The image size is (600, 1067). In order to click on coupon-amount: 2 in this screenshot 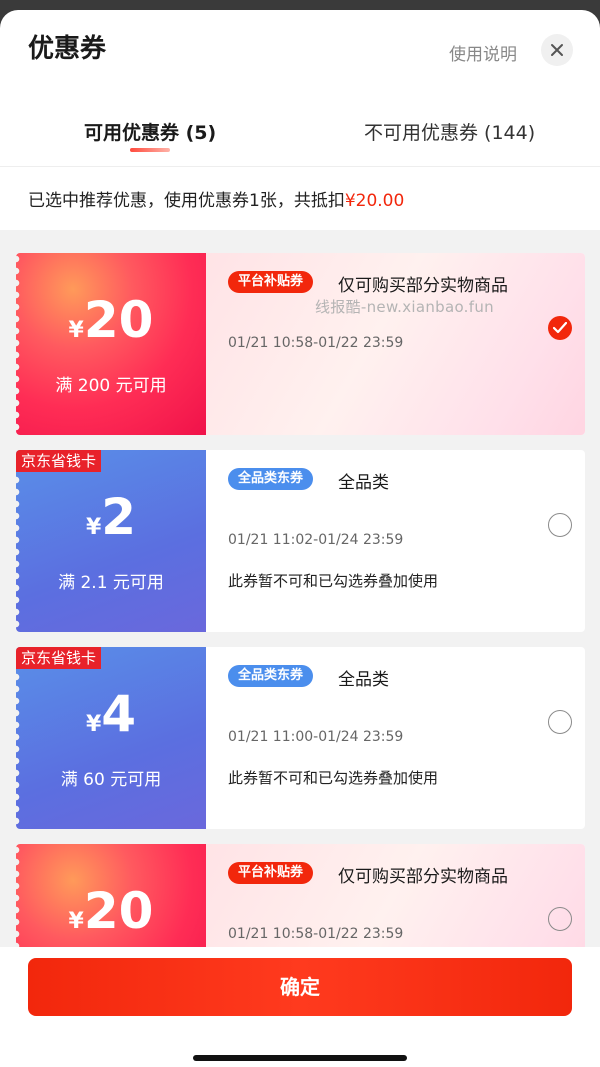, I will do `click(119, 517)`.